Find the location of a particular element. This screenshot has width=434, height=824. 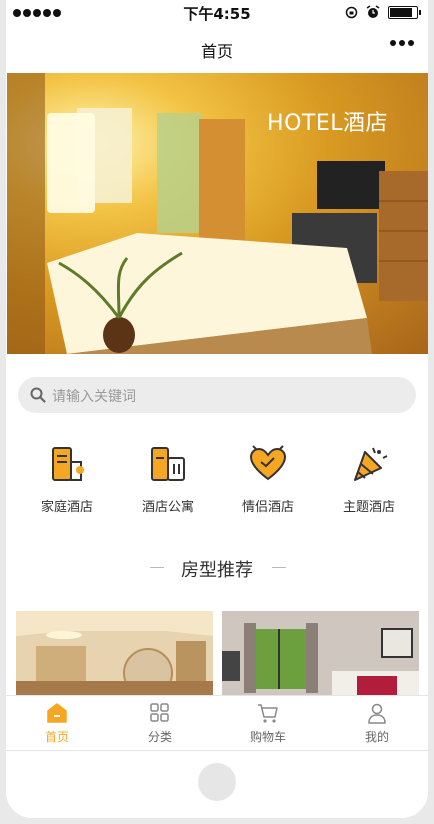

search-icon is located at coordinates (38, 395).